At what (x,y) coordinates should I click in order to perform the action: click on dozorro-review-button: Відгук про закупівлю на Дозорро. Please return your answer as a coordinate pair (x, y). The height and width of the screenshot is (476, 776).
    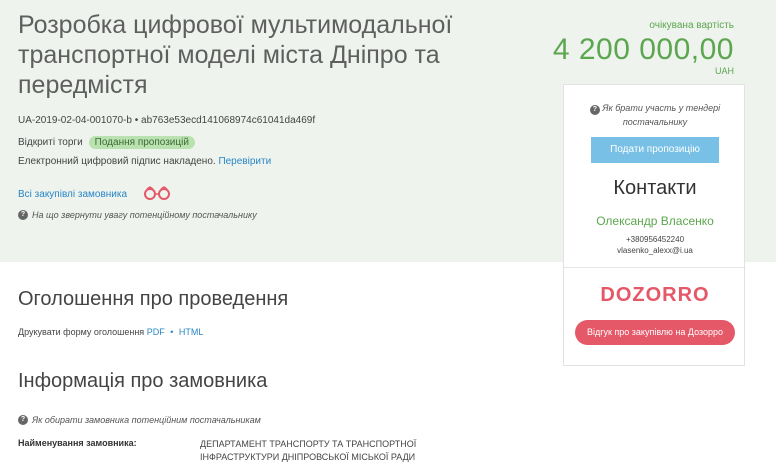
    Looking at the image, I should click on (655, 332).